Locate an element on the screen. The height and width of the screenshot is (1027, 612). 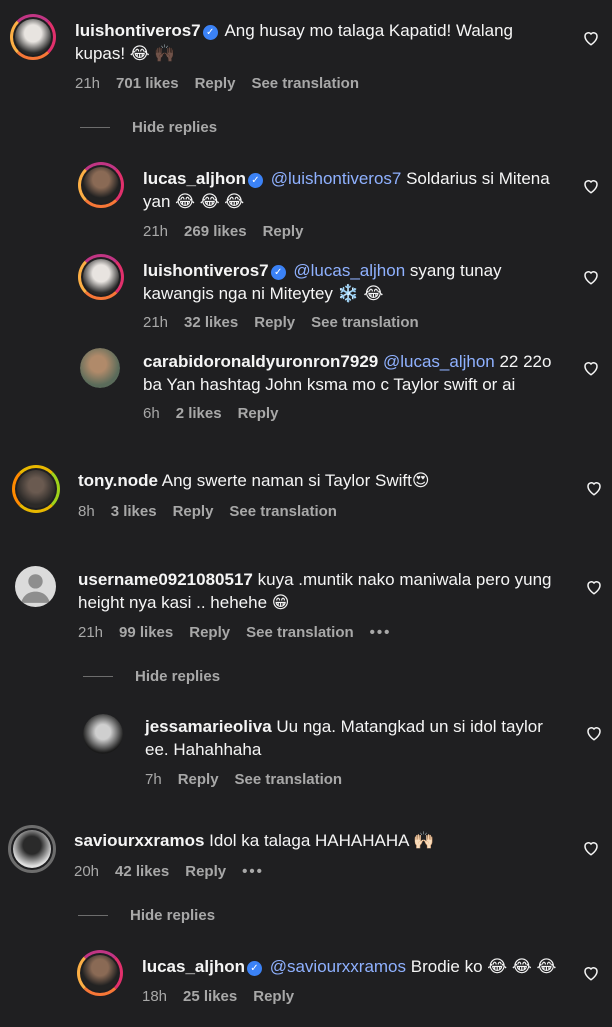
default-avatar-icon is located at coordinates (35, 588).